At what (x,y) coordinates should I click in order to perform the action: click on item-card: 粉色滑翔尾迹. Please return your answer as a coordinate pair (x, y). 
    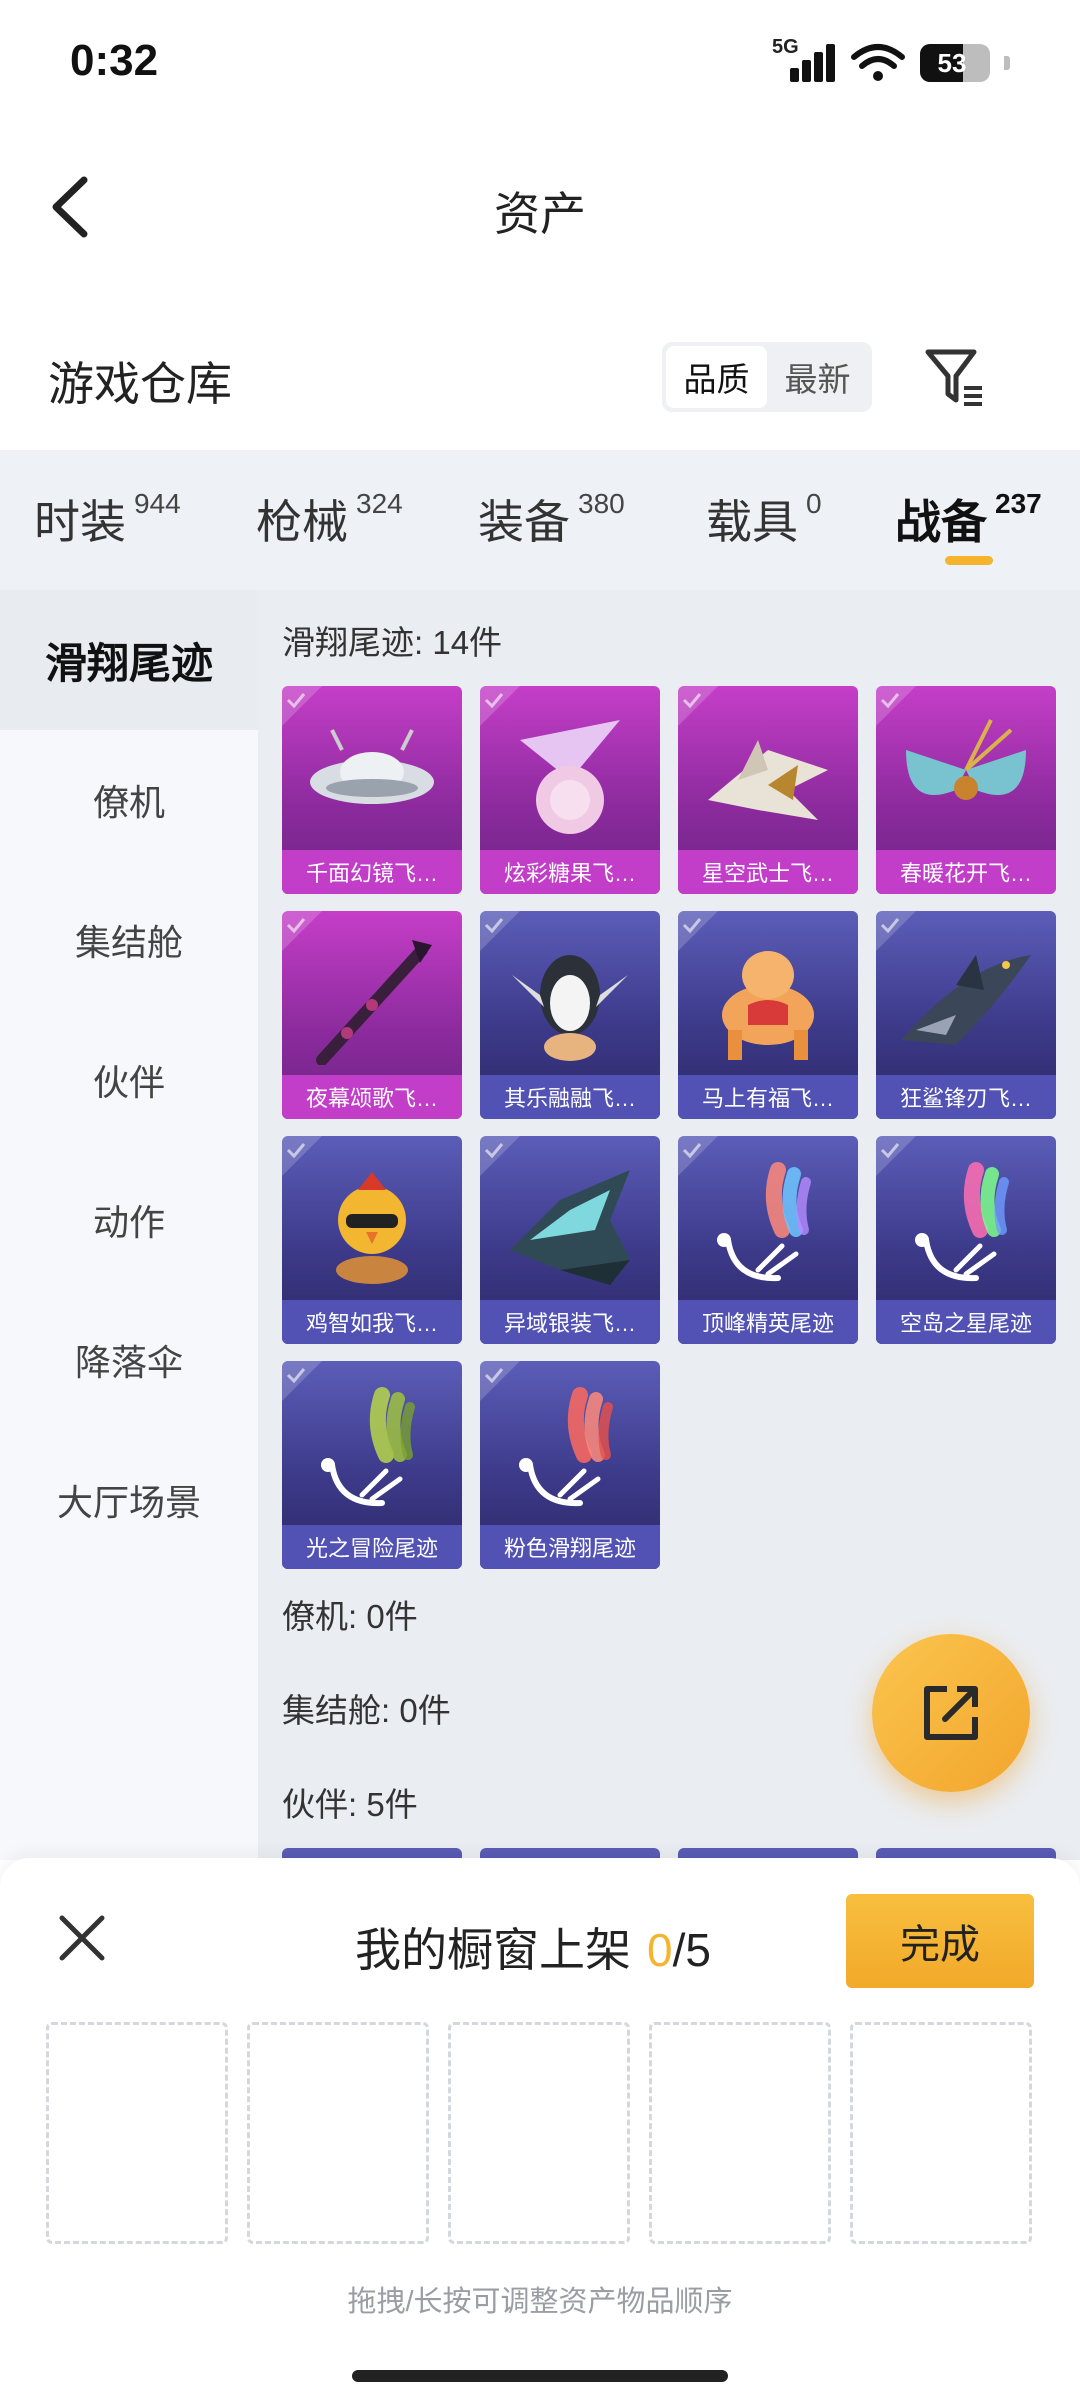
    Looking at the image, I should click on (570, 1465).